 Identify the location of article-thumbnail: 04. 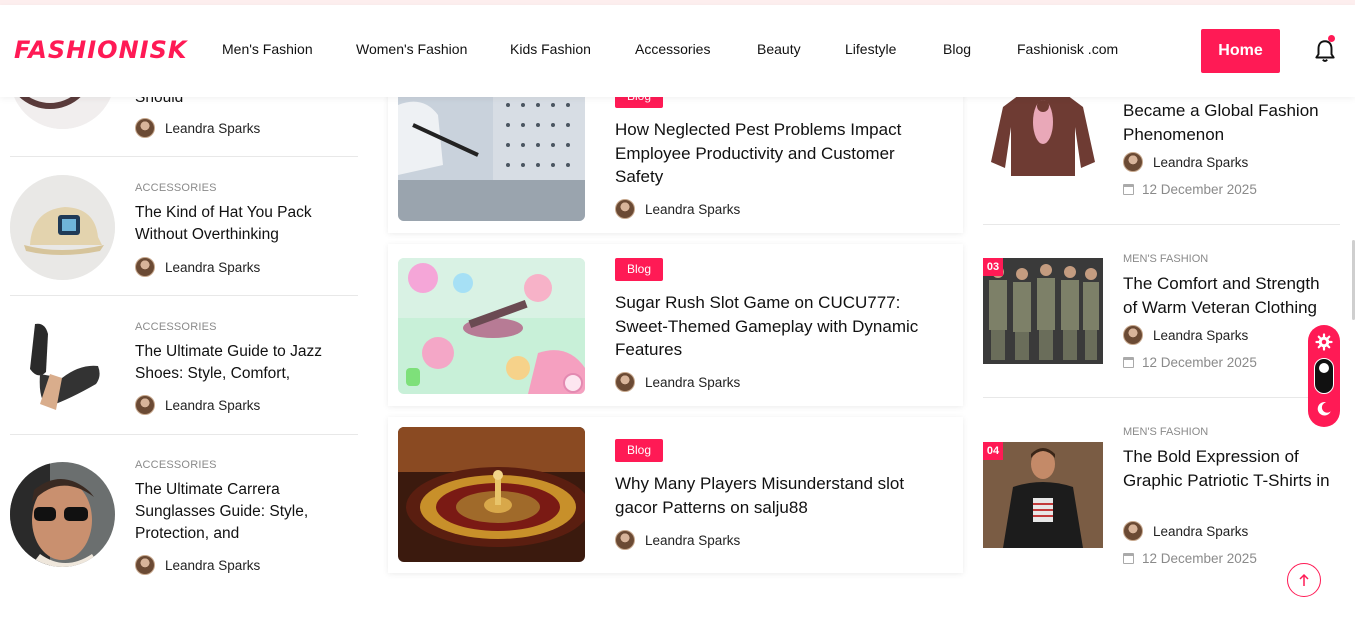
(1043, 495).